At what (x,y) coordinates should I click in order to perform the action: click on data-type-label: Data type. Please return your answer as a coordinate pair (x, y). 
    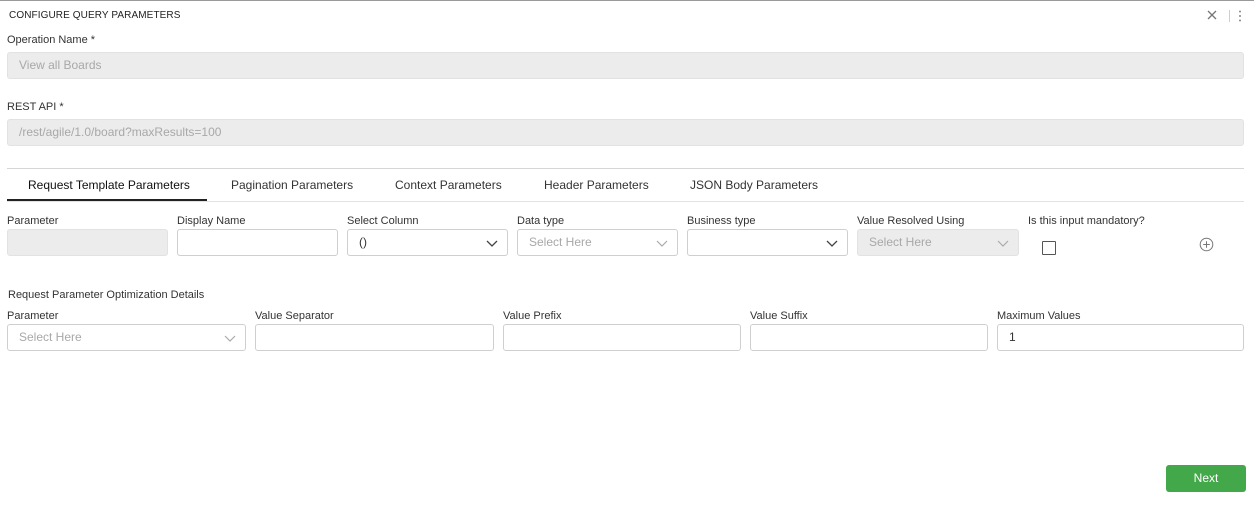
    Looking at the image, I should click on (541, 221).